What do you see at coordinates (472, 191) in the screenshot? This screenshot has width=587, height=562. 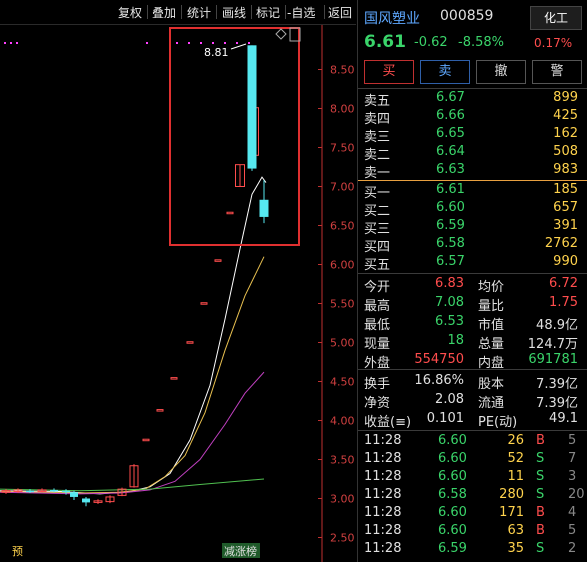 I see `bid-row: 买一 6.61 185` at bounding box center [472, 191].